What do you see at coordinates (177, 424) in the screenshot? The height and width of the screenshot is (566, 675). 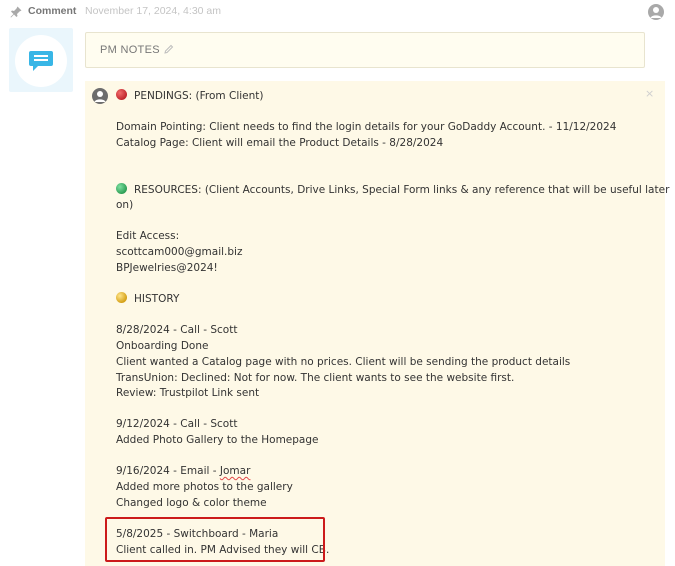 I see `history-entry-title: 9/12/2024 - Call - Scott` at bounding box center [177, 424].